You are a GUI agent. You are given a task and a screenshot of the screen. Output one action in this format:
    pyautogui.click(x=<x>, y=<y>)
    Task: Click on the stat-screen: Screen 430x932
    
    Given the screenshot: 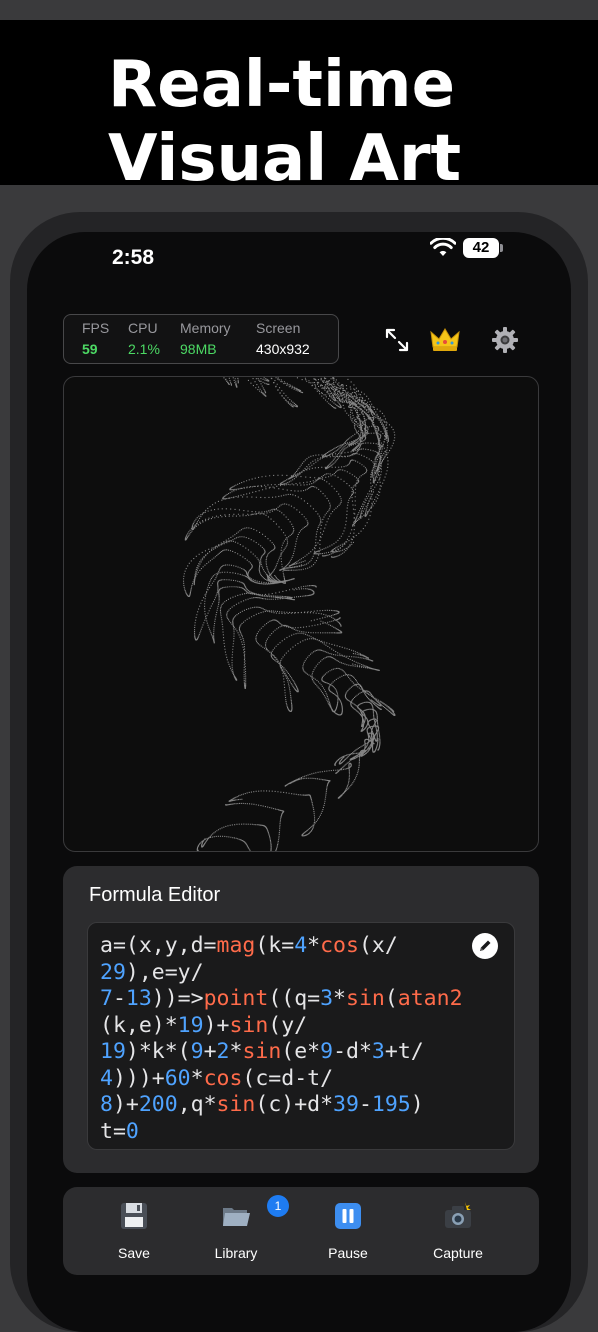 What is the action you would take?
    pyautogui.click(x=283, y=338)
    